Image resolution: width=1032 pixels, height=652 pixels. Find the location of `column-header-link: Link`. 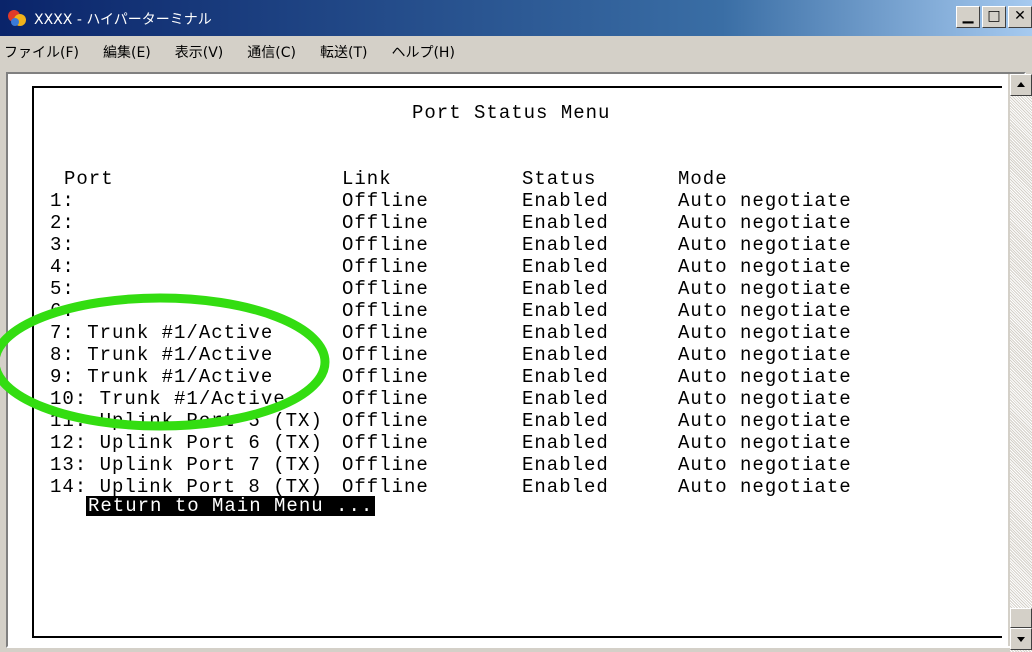

column-header-link: Link is located at coordinates (367, 179).